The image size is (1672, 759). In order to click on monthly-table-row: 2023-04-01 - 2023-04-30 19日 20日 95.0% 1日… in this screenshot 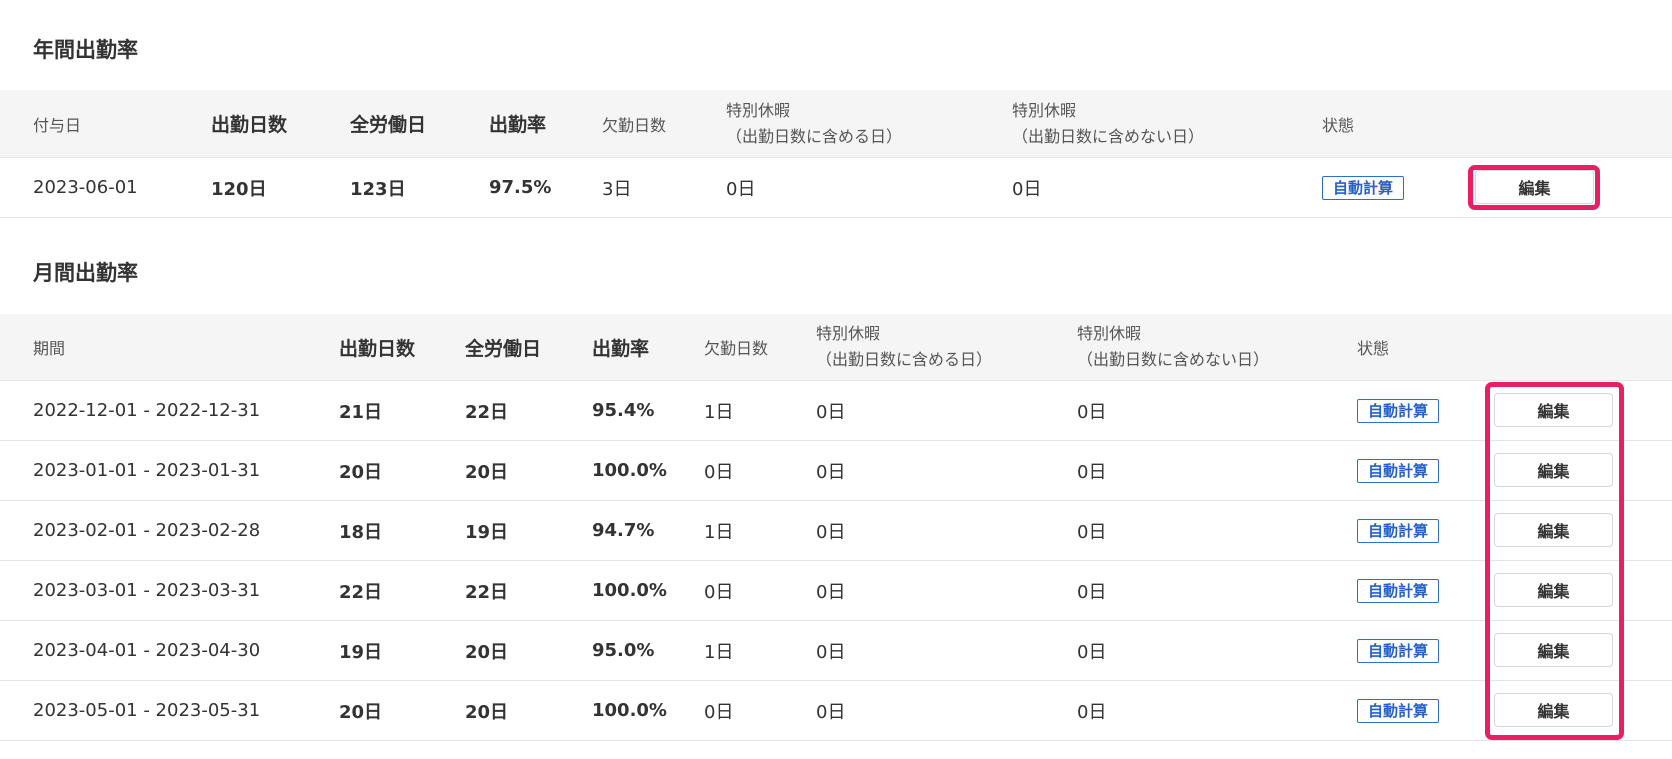, I will do `click(836, 651)`.